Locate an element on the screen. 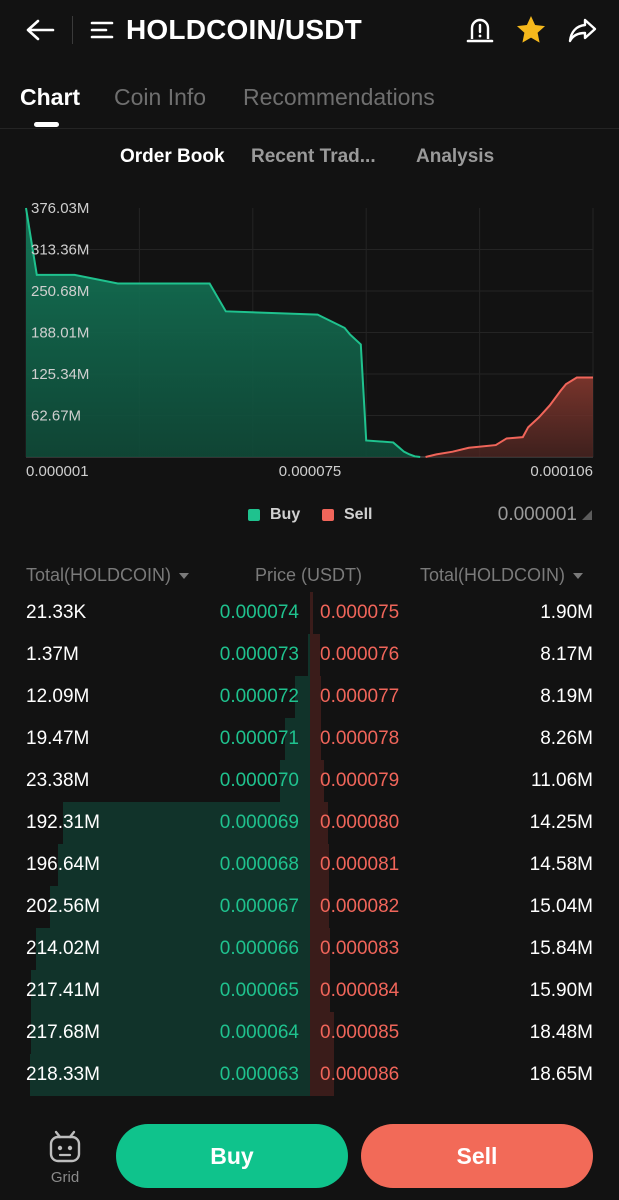  bid-price-cell: 0.000069 is located at coordinates (259, 822).